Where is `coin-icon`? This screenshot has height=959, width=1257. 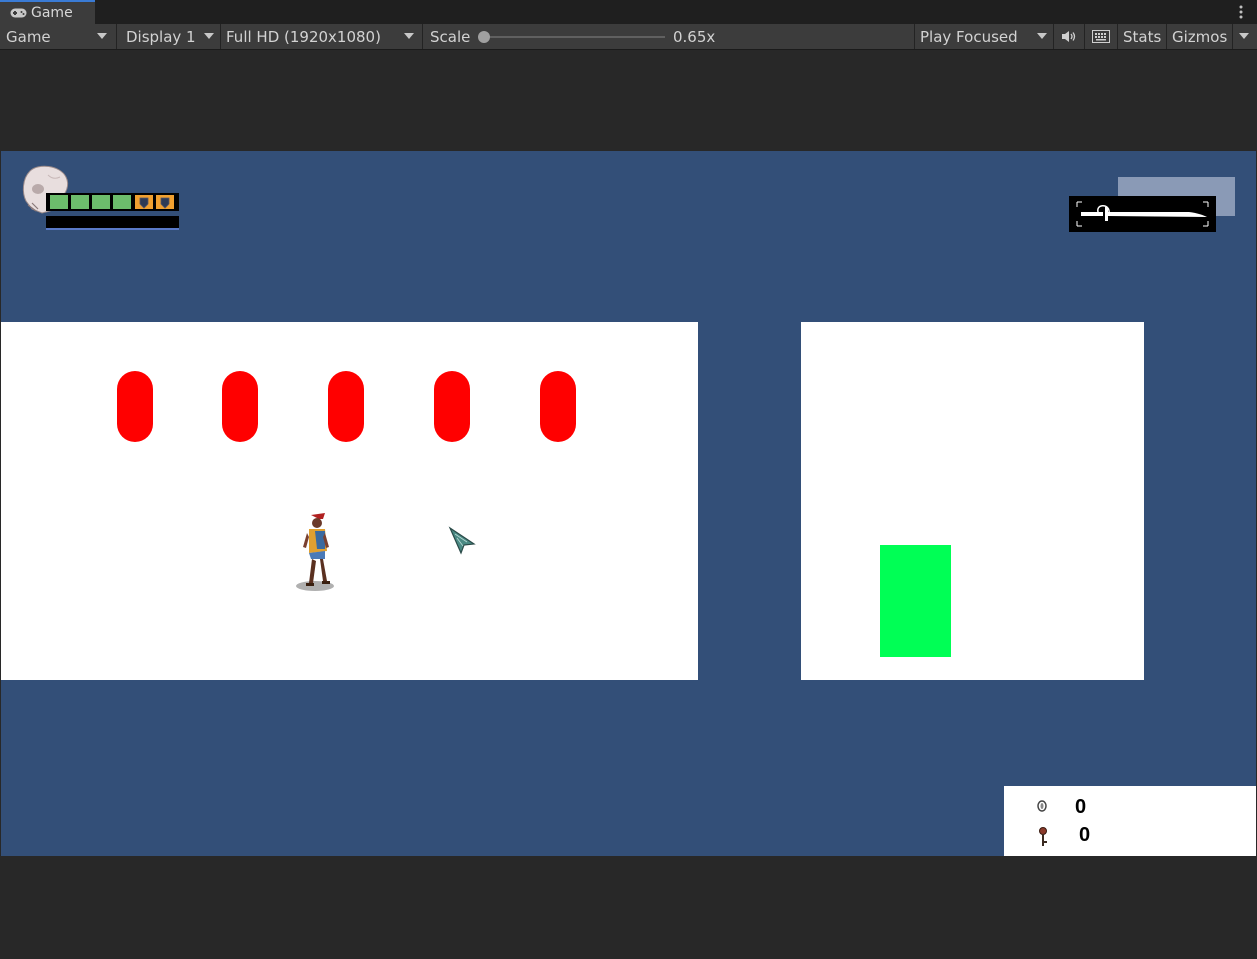
coin-icon is located at coordinates (1042, 806).